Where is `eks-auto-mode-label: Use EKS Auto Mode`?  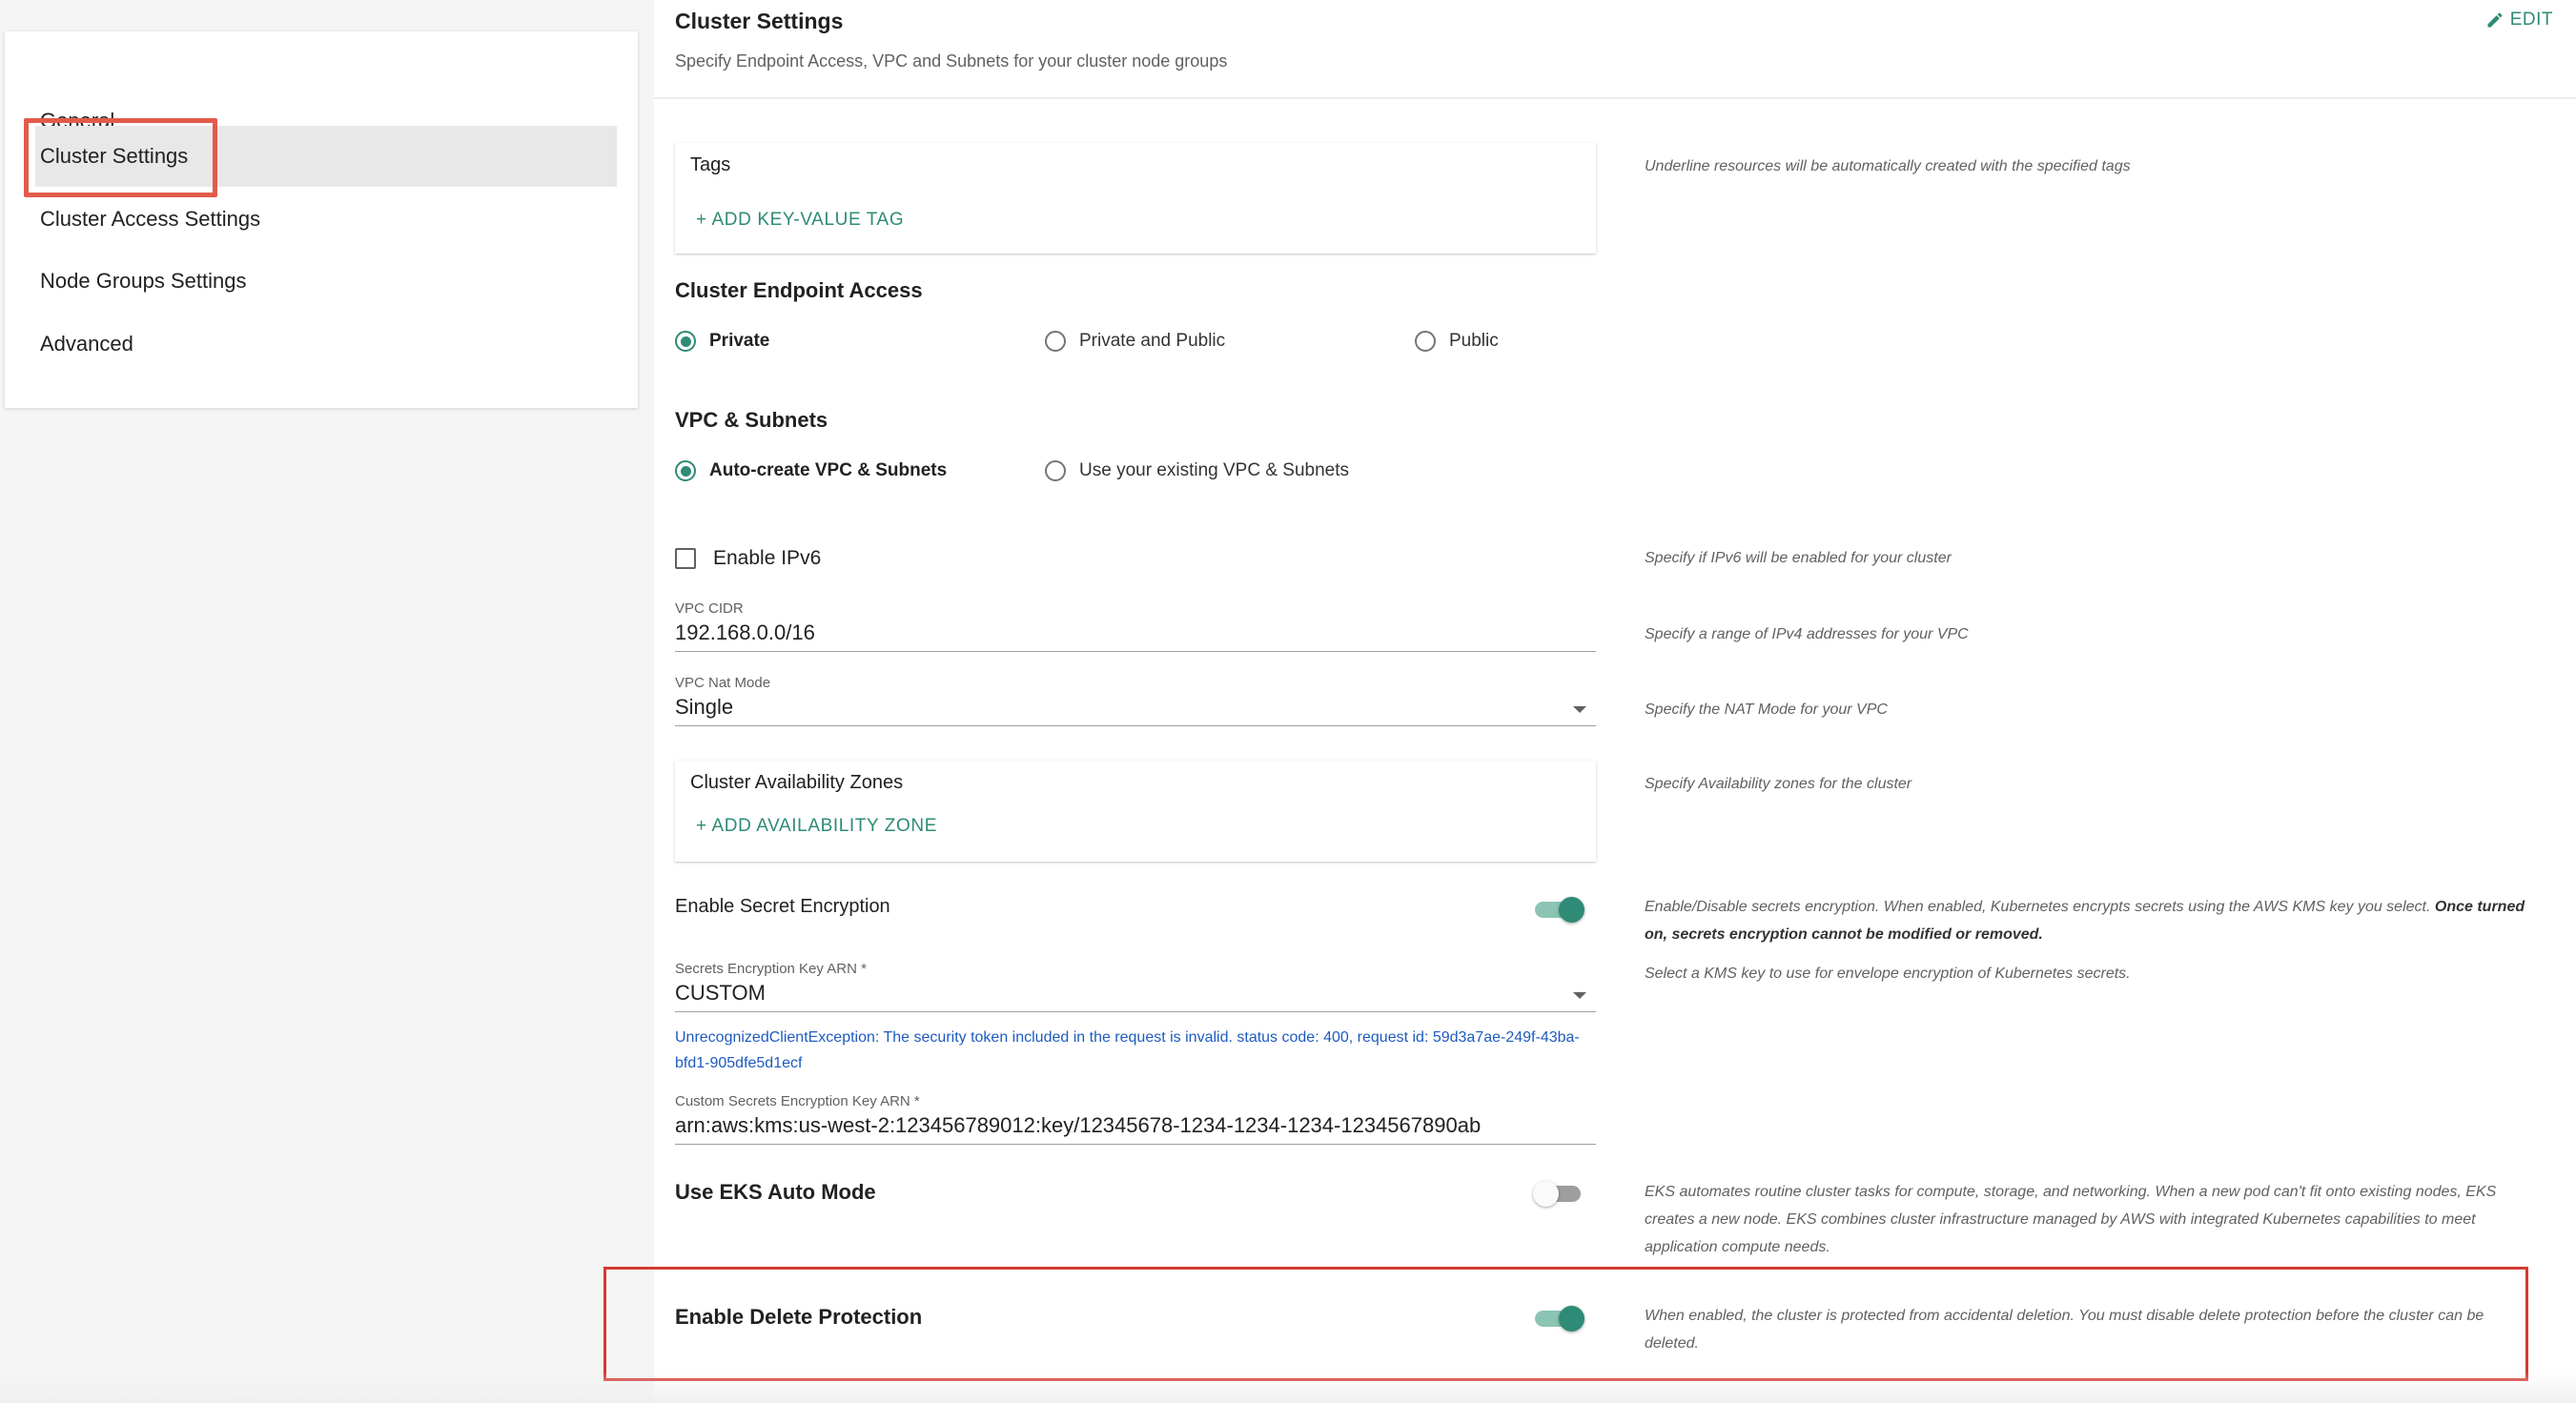 eks-auto-mode-label: Use EKS Auto Mode is located at coordinates (775, 1192).